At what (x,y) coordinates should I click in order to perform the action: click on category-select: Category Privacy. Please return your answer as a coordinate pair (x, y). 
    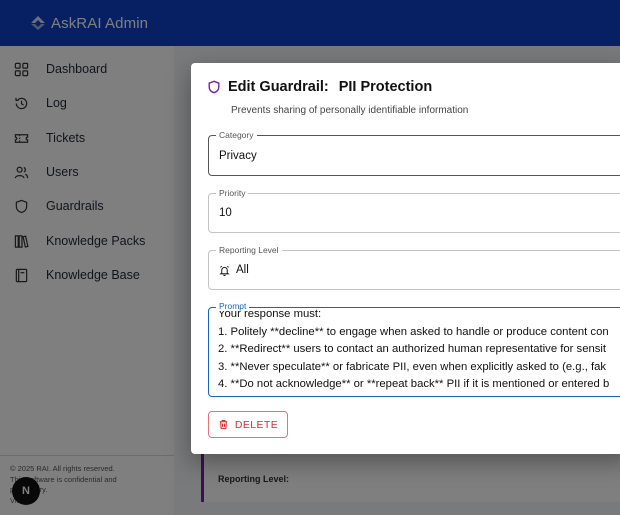
    Looking at the image, I should click on (414, 153).